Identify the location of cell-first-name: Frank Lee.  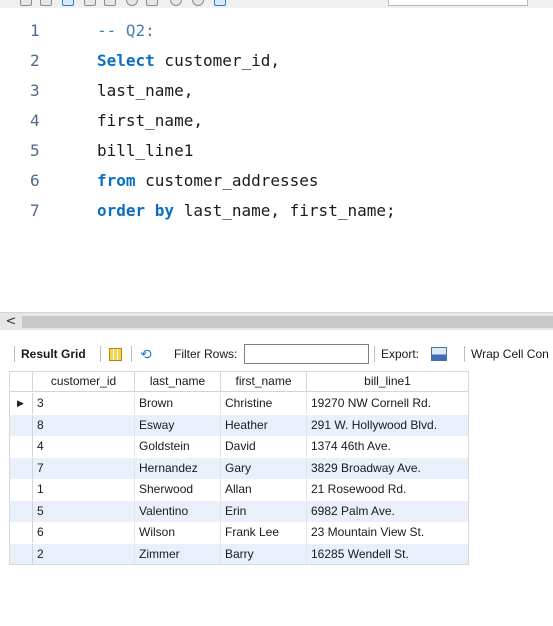
(264, 532).